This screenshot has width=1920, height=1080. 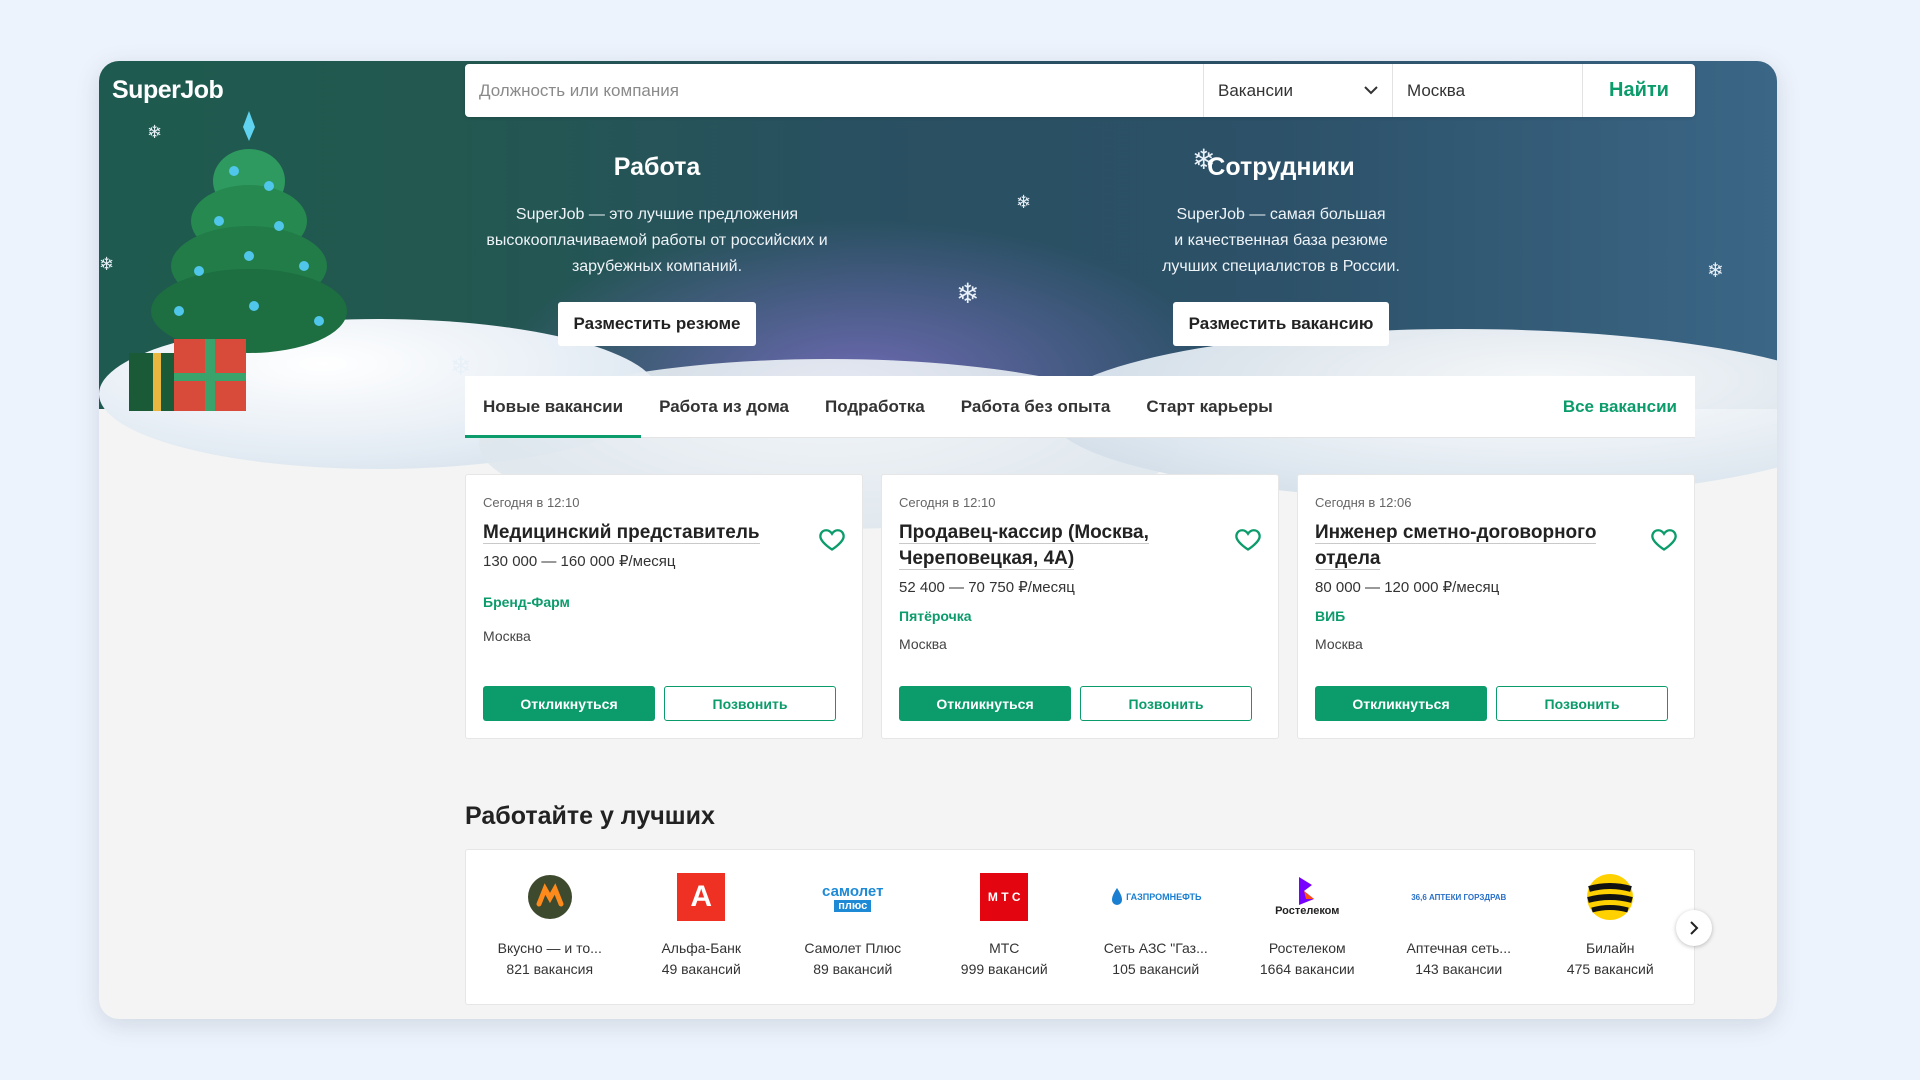 I want to click on employer-name: МТС, so click(x=1004, y=948).